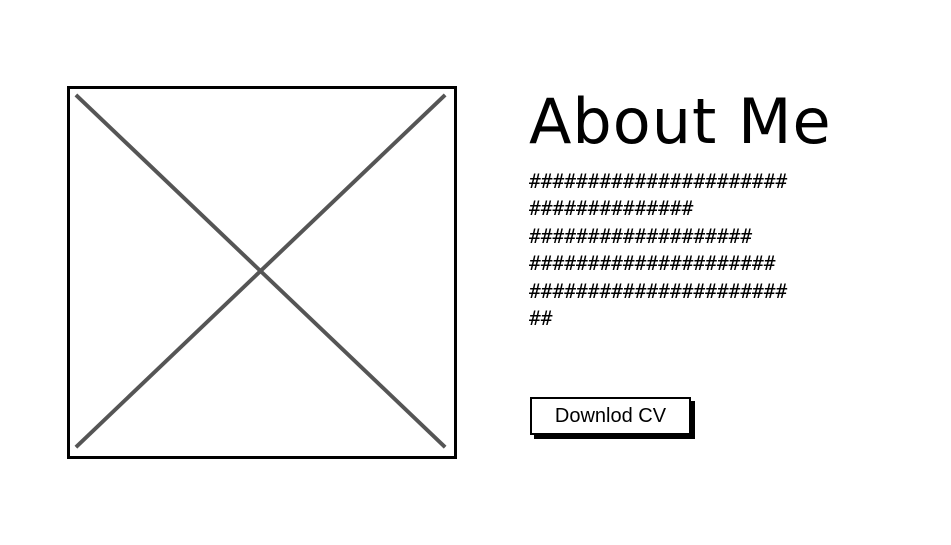  Describe the element at coordinates (541, 319) in the screenshot. I see `body-text-line: ##` at that location.